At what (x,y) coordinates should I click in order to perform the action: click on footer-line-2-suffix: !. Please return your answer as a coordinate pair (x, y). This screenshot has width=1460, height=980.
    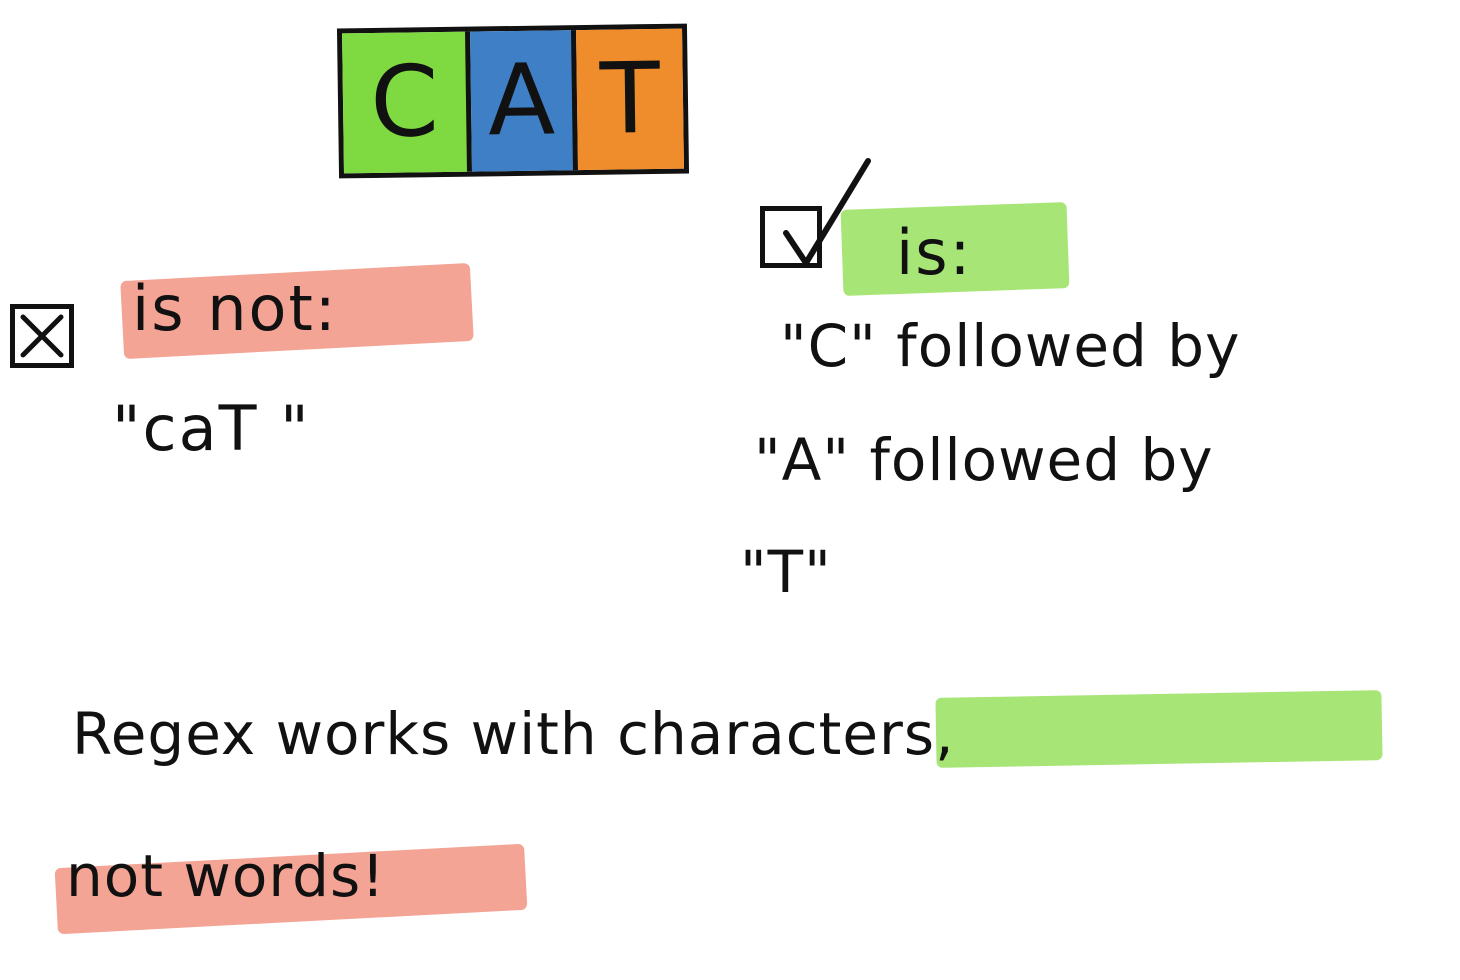
    Looking at the image, I should click on (373, 876).